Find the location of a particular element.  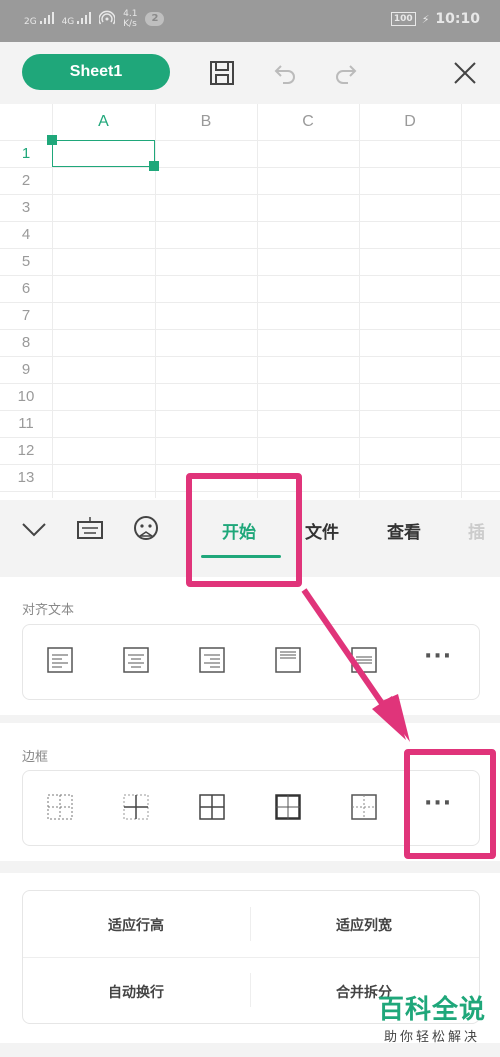

watermark: 百科全说 助你轻松解决 is located at coordinates (432, 1017).